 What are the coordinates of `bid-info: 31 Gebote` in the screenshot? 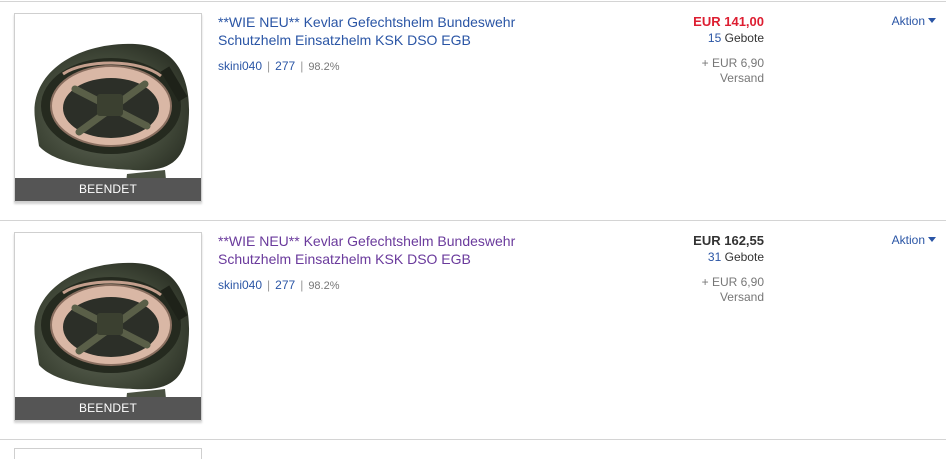 It's located at (736, 257).